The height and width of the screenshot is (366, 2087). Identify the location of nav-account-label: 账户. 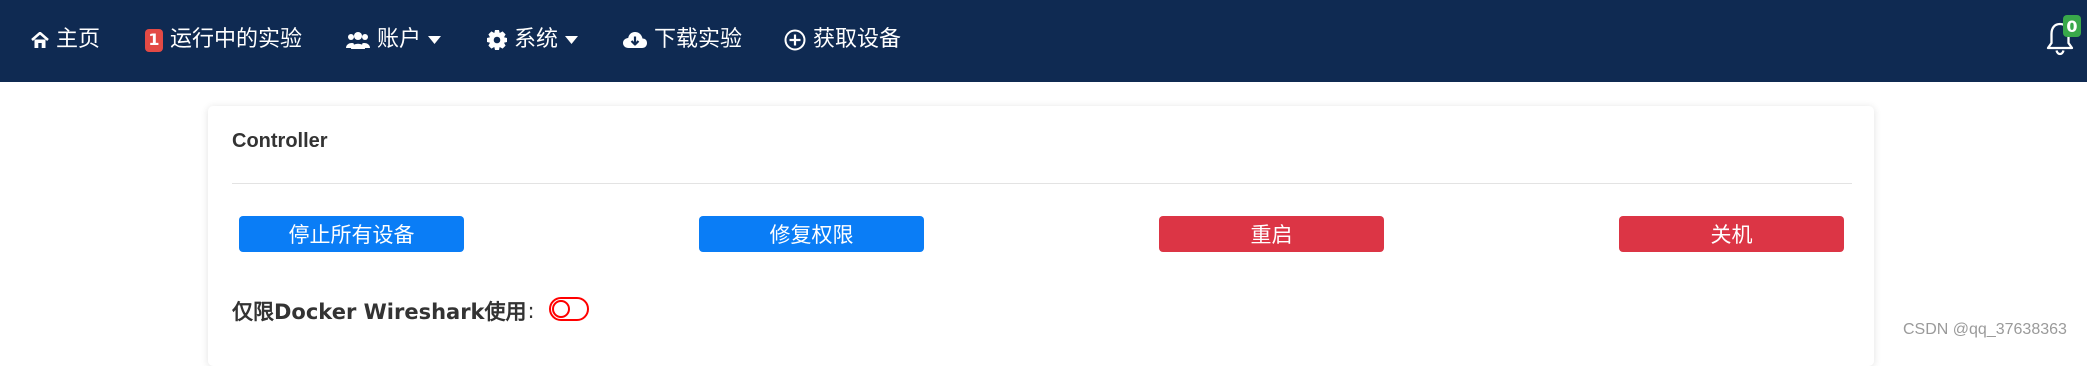
(399, 39).